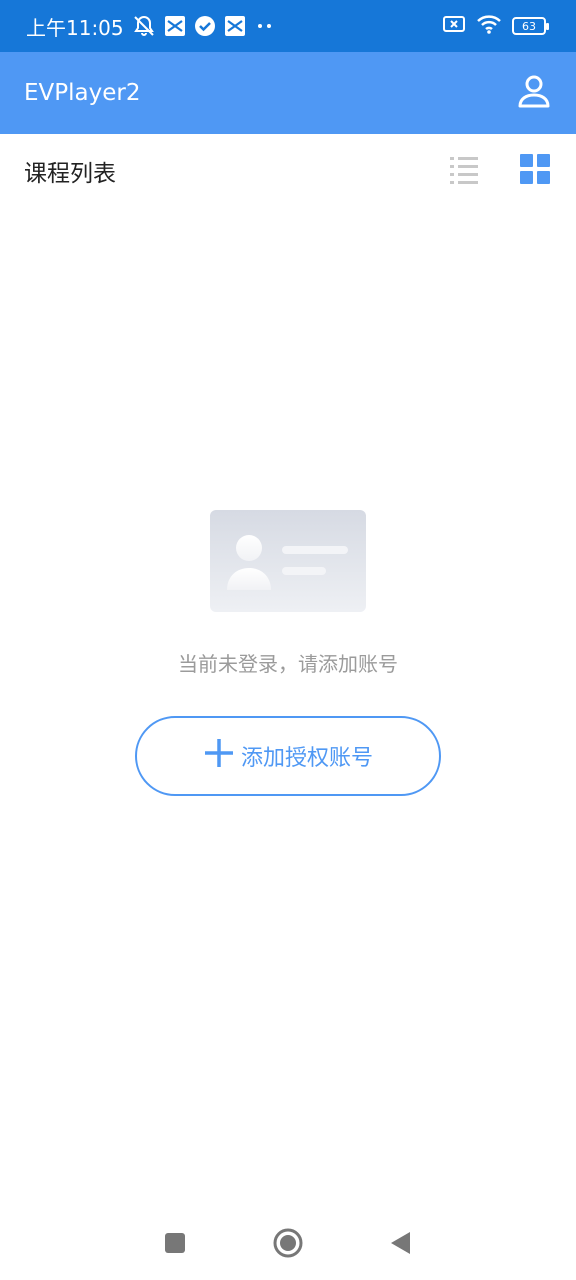 Image resolution: width=576 pixels, height=1280 pixels. What do you see at coordinates (288, 93) in the screenshot?
I see `app-bar: EVPlayer2` at bounding box center [288, 93].